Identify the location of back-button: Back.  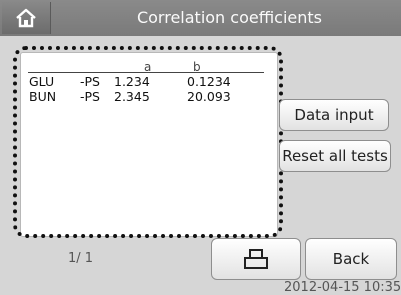
(351, 259).